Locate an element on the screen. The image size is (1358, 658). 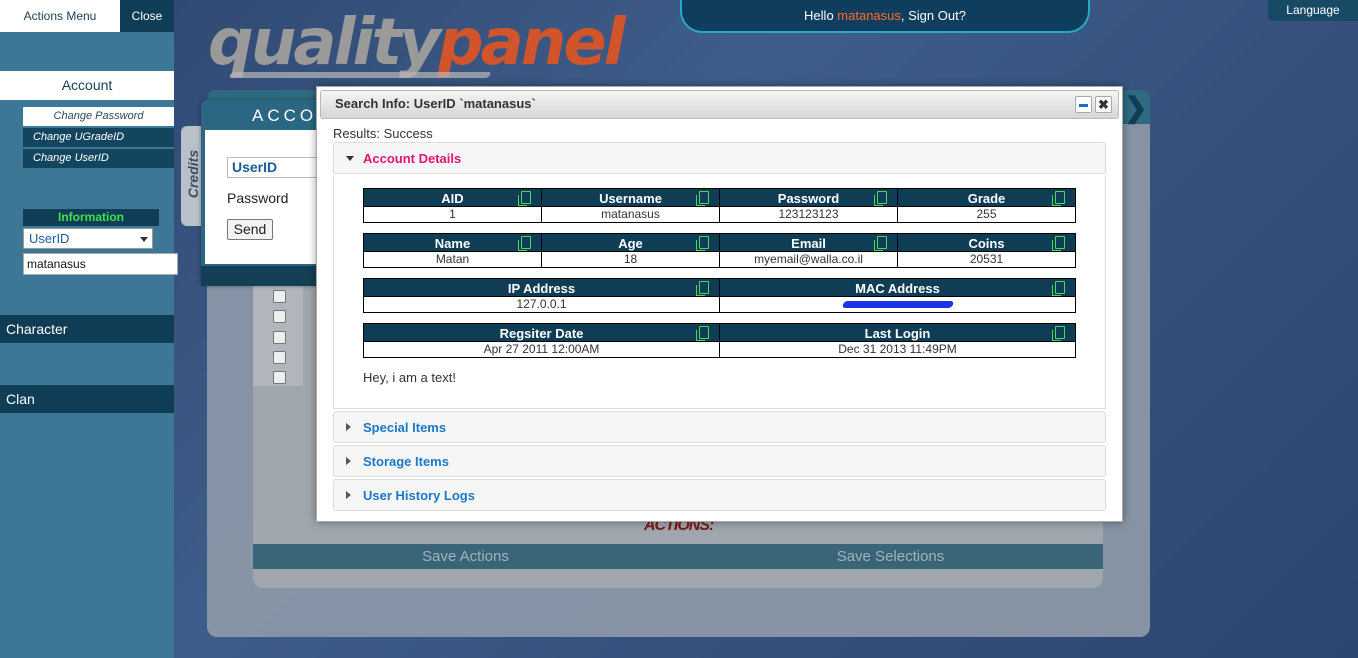
value-cell: 255 is located at coordinates (986, 215).